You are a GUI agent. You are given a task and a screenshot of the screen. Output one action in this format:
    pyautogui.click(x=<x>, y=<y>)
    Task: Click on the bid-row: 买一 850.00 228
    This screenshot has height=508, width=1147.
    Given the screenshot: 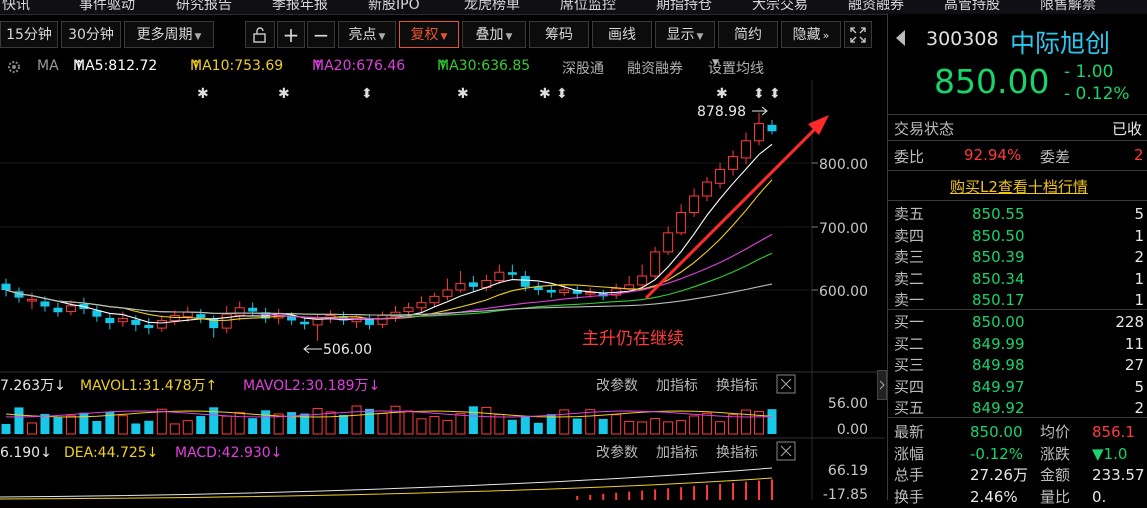 What is the action you would take?
    pyautogui.click(x=1017, y=322)
    